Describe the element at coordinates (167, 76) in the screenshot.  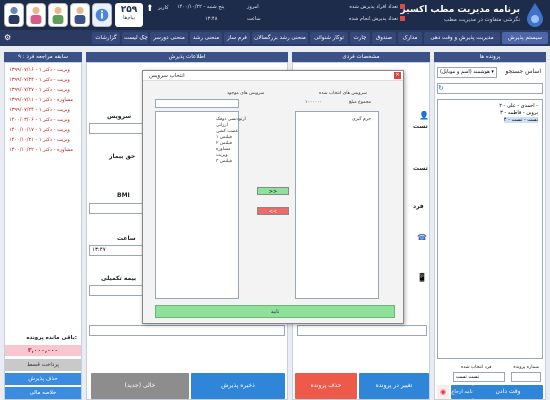
I see `dialog-title: انتخاب سرویس` at that location.